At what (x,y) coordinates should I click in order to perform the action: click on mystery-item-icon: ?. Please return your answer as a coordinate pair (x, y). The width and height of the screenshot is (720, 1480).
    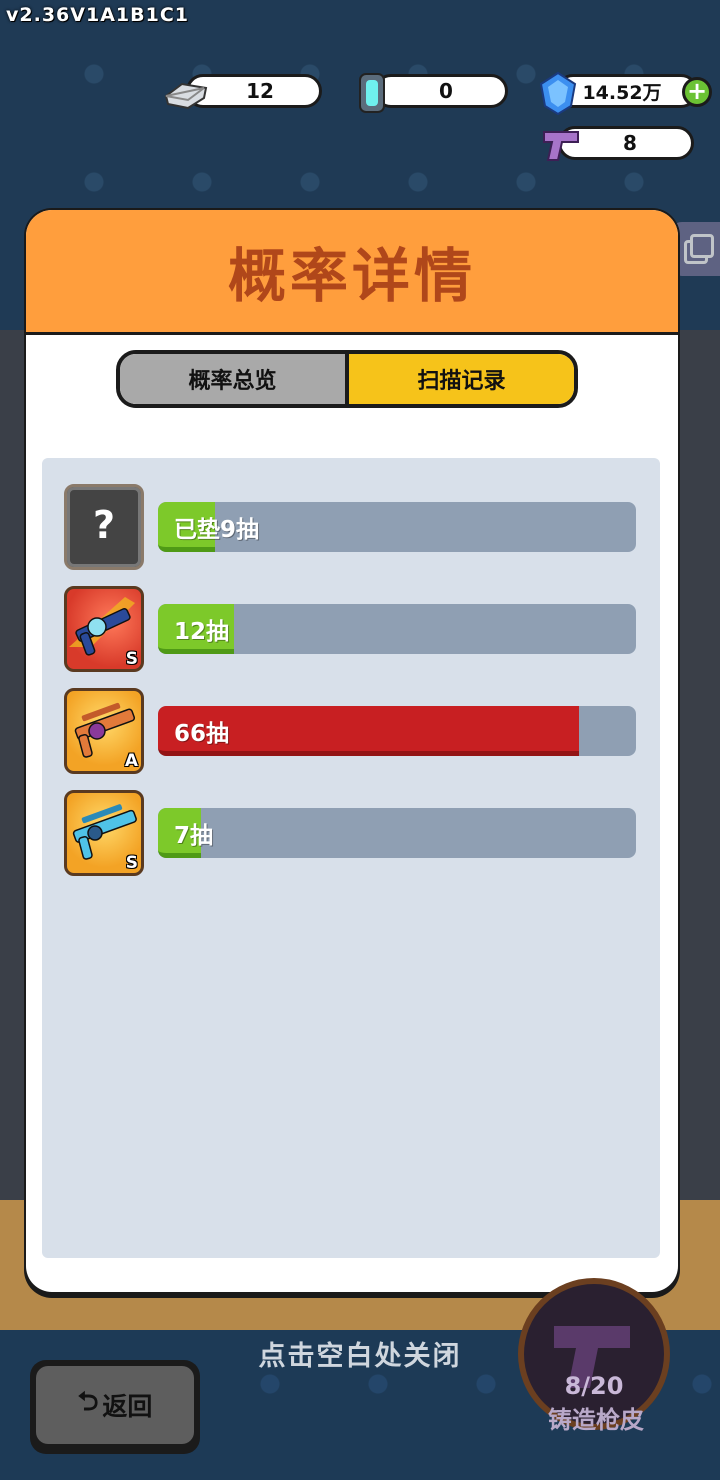
    Looking at the image, I should click on (104, 527).